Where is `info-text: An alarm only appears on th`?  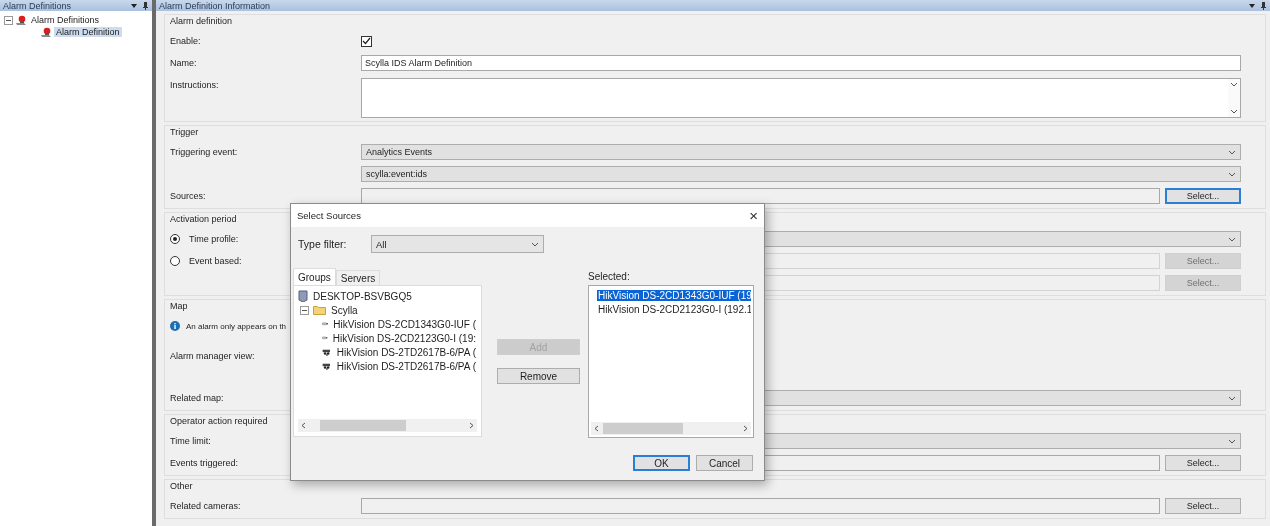 info-text: An alarm only appears on th is located at coordinates (236, 326).